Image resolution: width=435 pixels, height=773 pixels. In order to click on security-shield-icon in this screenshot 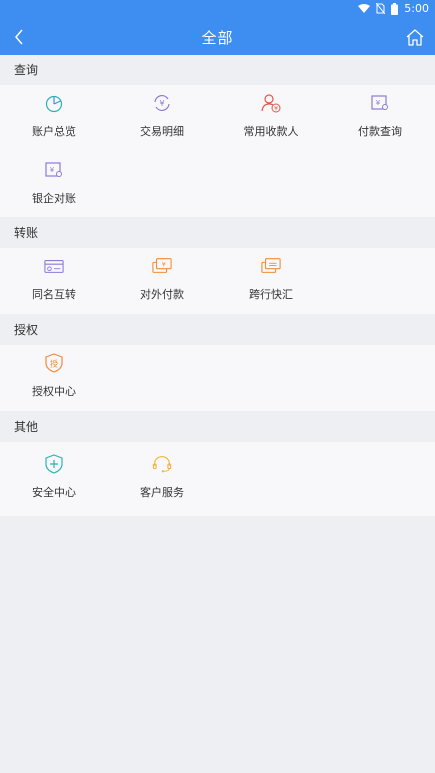, I will do `click(54, 464)`.